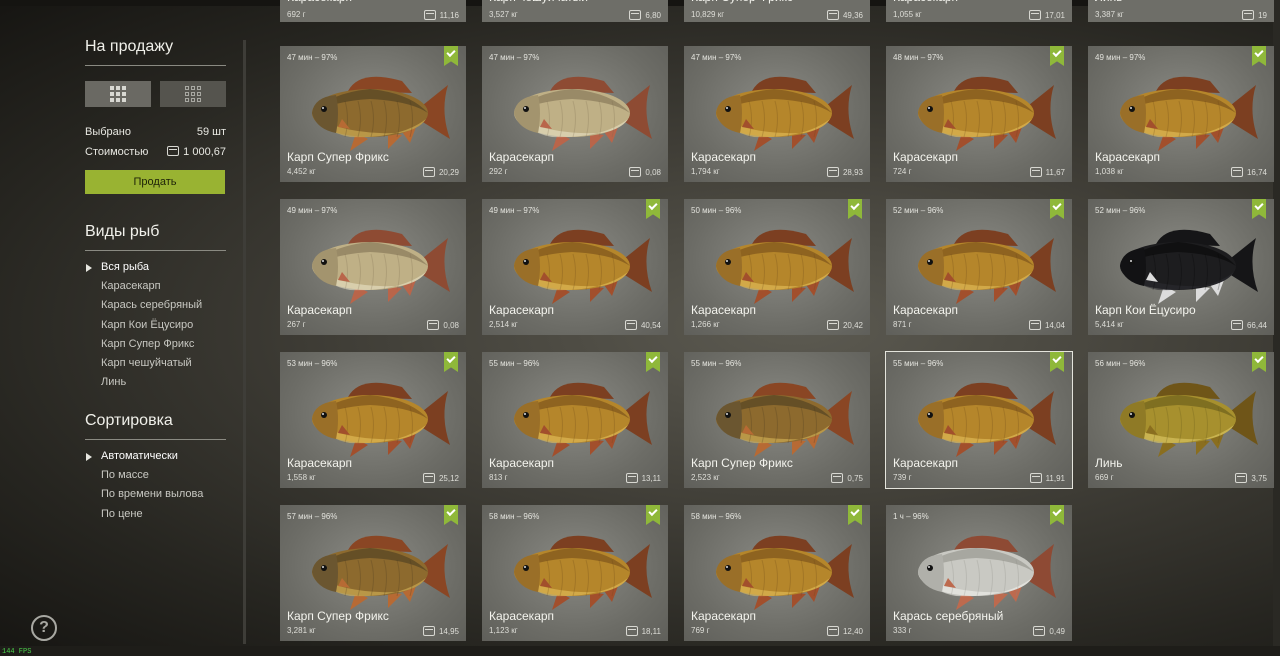 The width and height of the screenshot is (1280, 656). Describe the element at coordinates (777, 11) in the screenshot. I see `fish-card-partial: Карп Супер Фрикс 10,829 кг 49,36` at that location.